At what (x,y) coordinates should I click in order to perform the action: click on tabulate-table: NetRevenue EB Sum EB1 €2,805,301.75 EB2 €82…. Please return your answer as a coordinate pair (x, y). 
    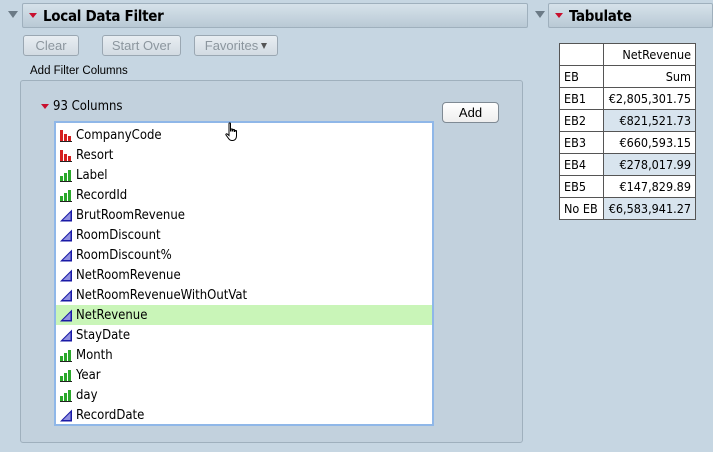
    Looking at the image, I should click on (627, 131).